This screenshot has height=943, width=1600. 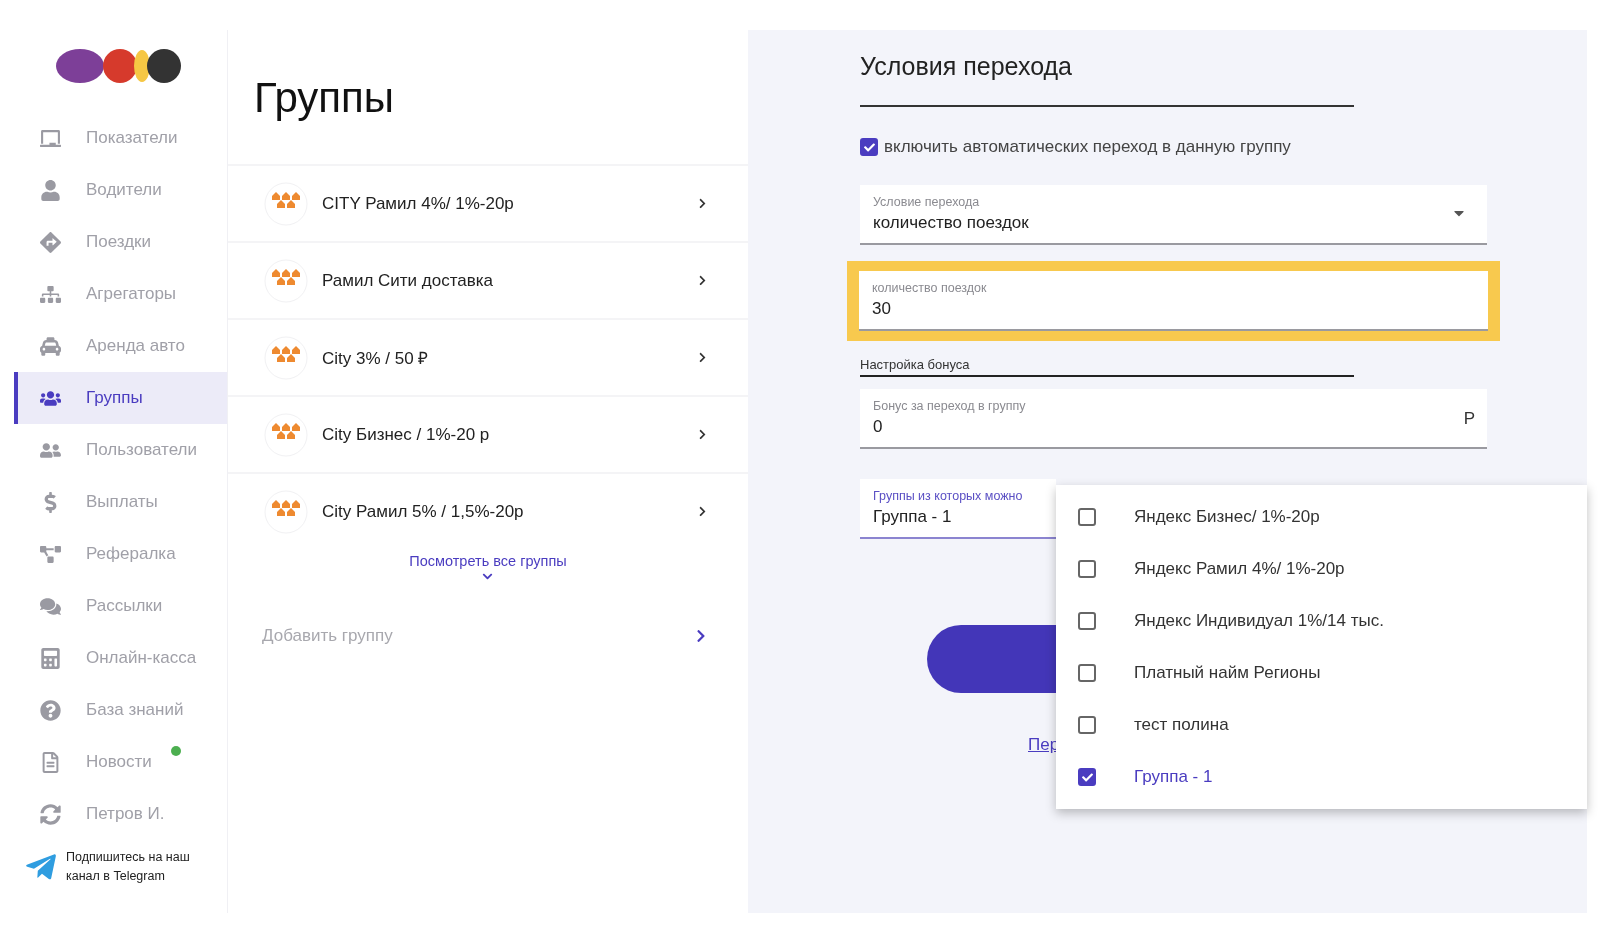 What do you see at coordinates (1321, 621) in the screenshot?
I see `dropdown-option: Яндекс Индивидуал 1%/14 тыс.` at bounding box center [1321, 621].